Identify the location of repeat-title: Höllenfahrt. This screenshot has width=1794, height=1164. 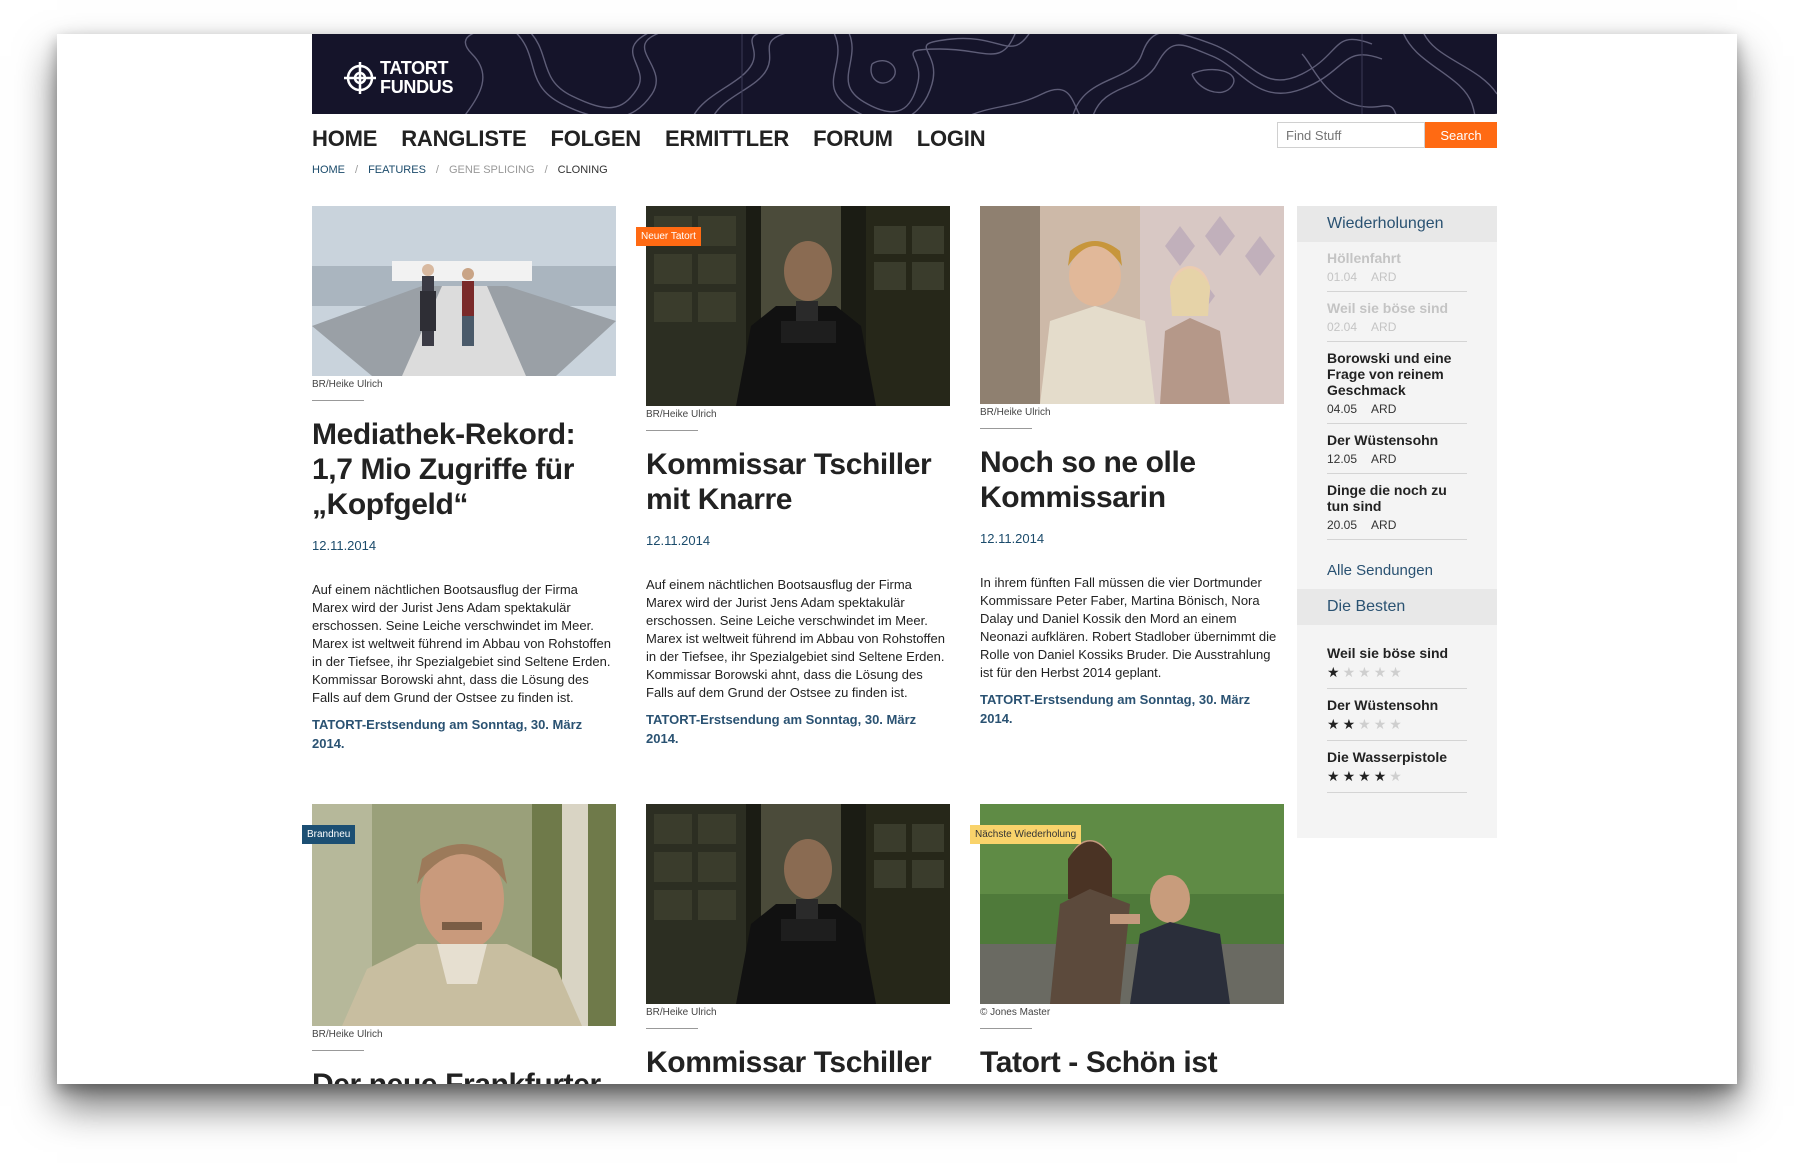
(1364, 258).